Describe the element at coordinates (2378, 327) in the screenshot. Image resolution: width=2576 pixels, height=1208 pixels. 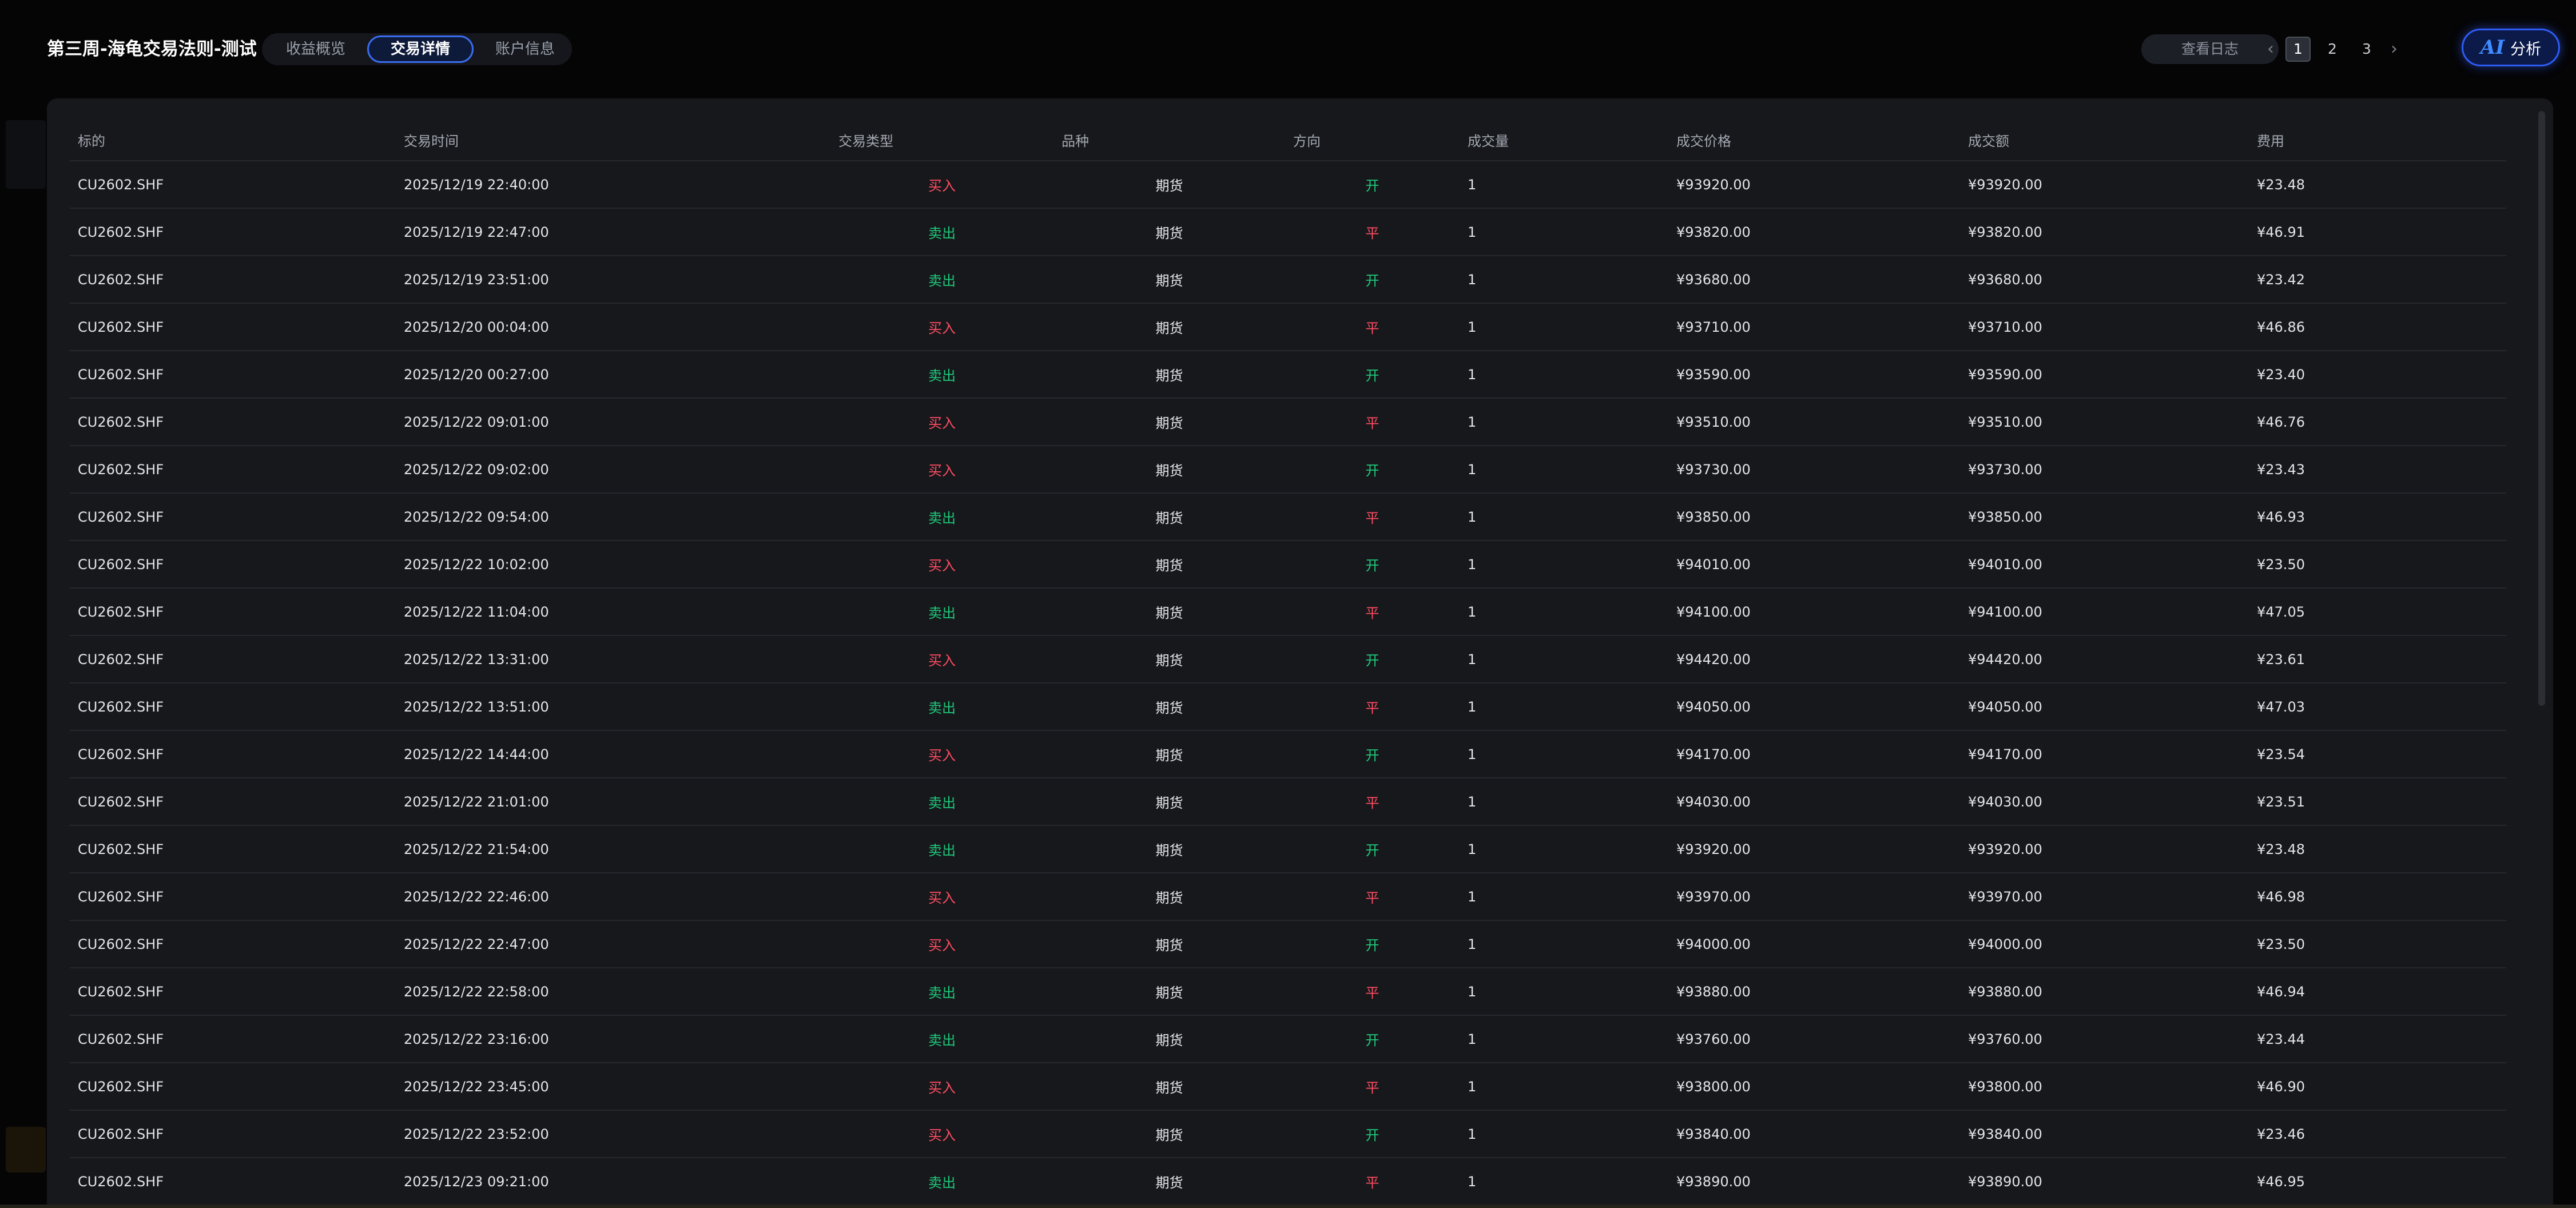
I see `cell-fee: ¥46.86` at that location.